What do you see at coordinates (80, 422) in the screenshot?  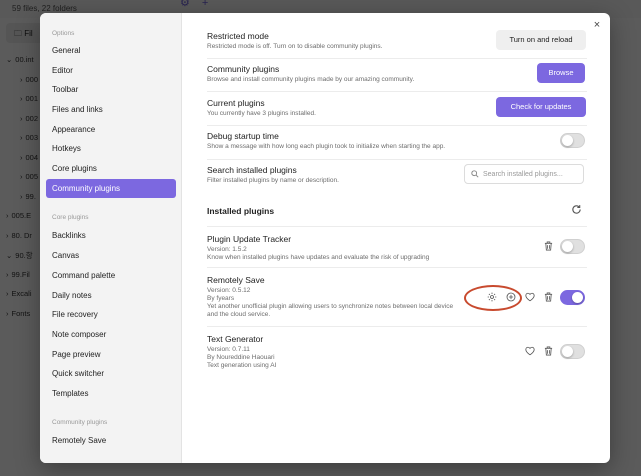 I see `sidebar-header-community-plugins: Community plugins` at bounding box center [80, 422].